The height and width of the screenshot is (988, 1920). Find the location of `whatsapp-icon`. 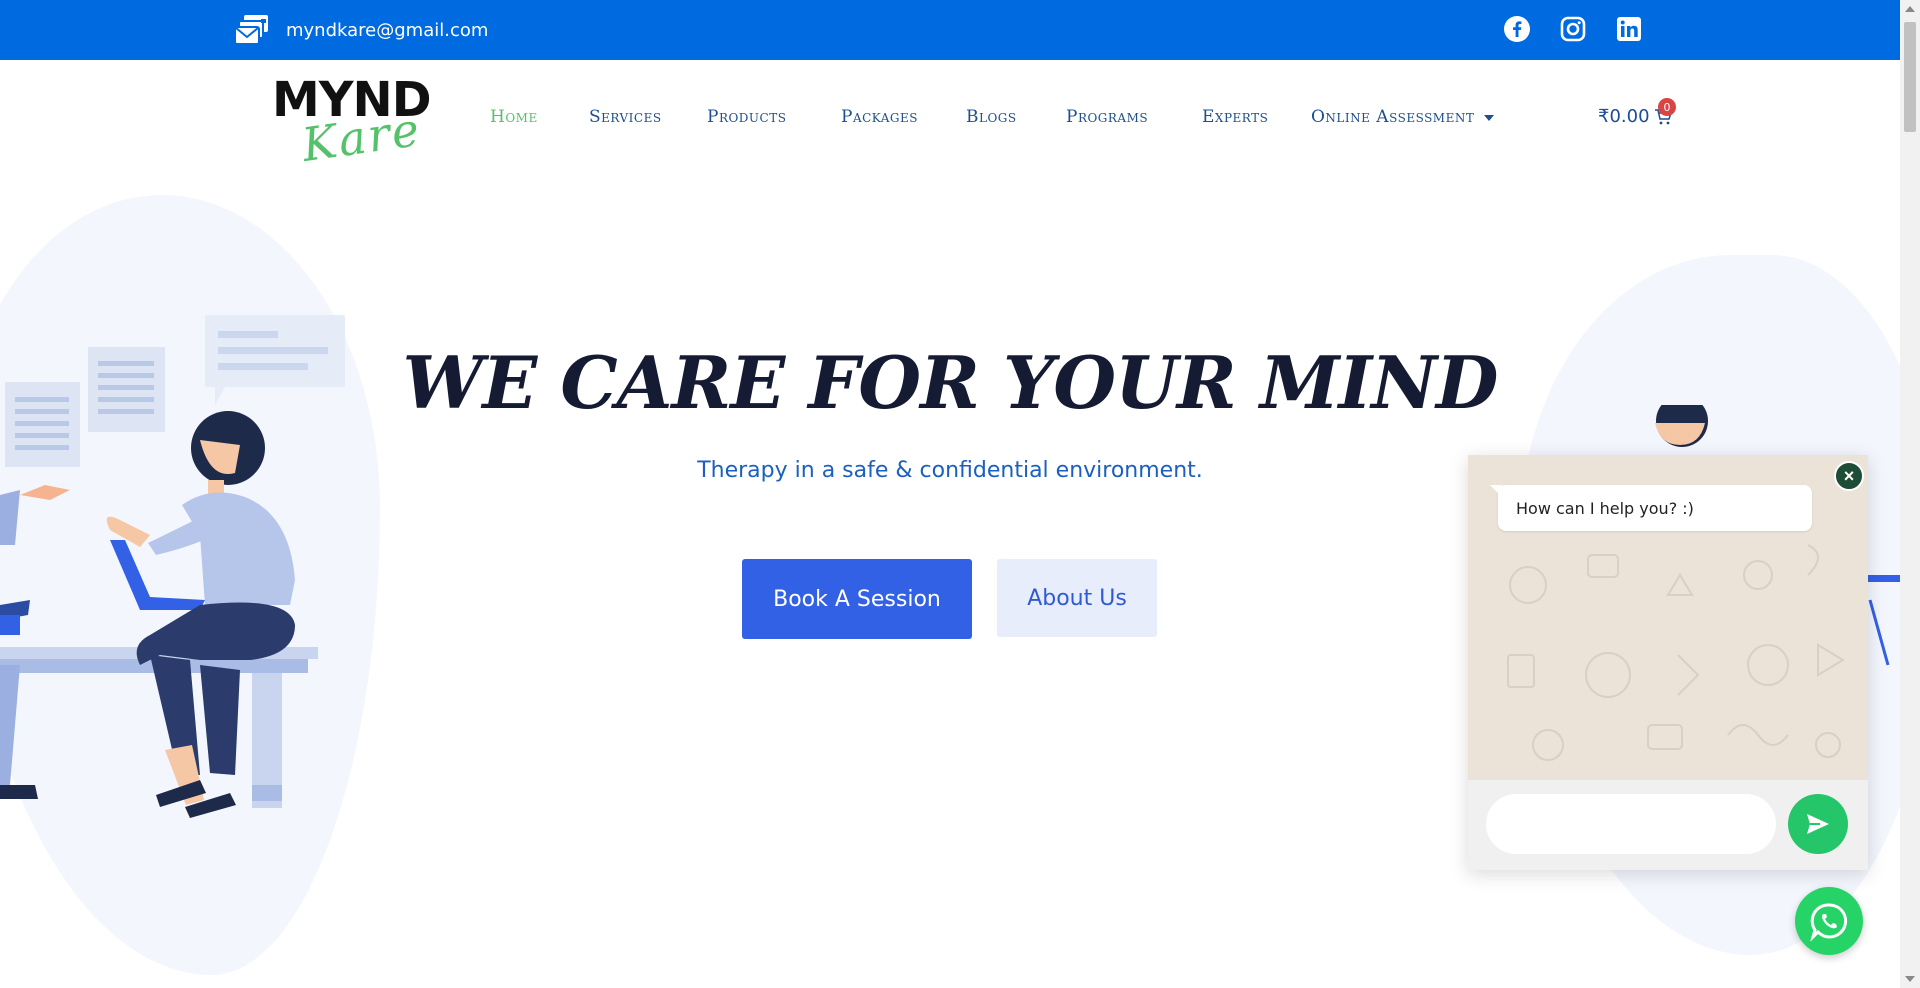

whatsapp-icon is located at coordinates (1829, 922).